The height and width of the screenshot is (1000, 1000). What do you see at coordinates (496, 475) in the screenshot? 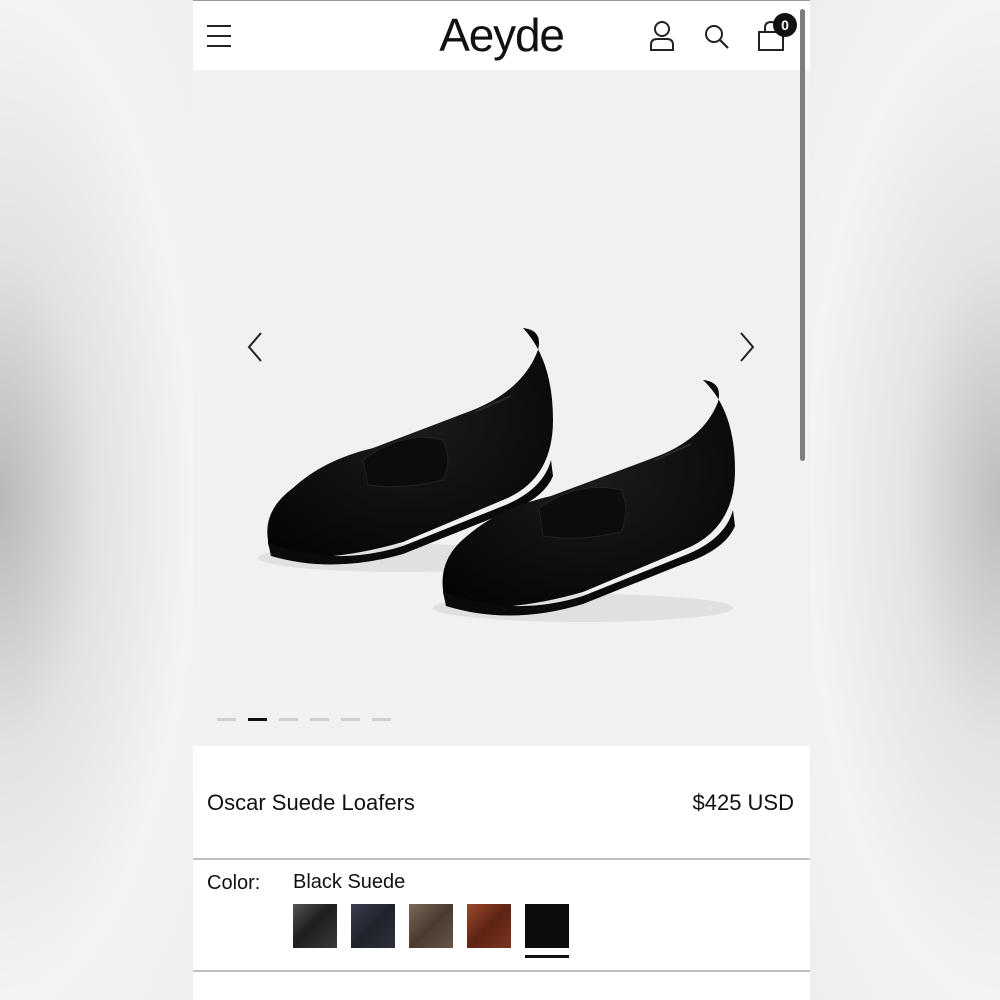
I see `product-image-black-suede-loafers` at bounding box center [496, 475].